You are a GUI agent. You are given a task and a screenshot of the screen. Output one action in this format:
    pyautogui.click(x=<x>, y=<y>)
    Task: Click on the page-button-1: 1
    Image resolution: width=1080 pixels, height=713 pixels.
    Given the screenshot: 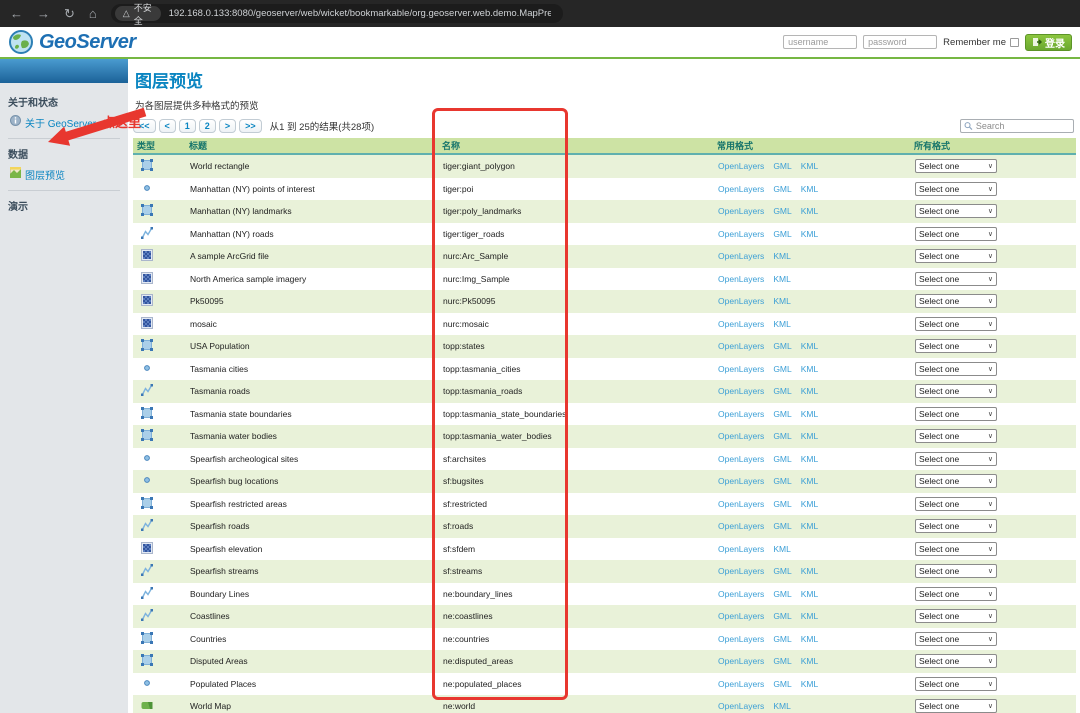 What is the action you would take?
    pyautogui.click(x=187, y=126)
    